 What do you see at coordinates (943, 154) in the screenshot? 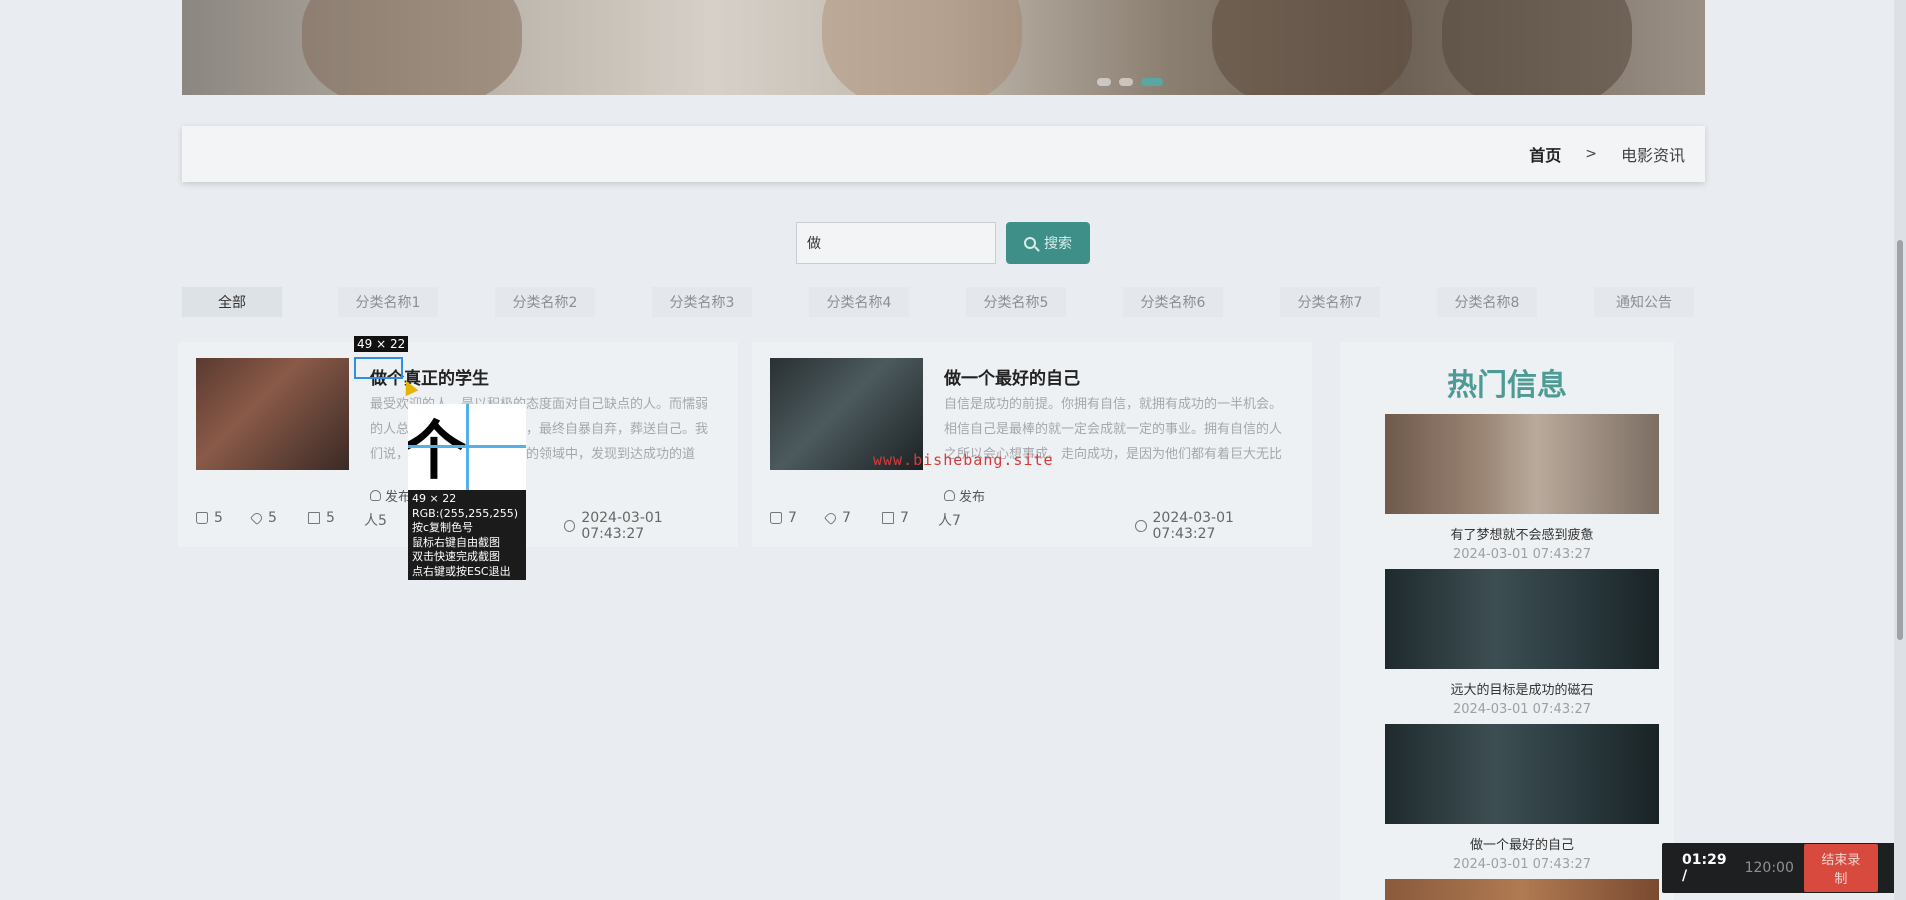
I see `breadcrumb: 首页 > 电影资讯` at bounding box center [943, 154].